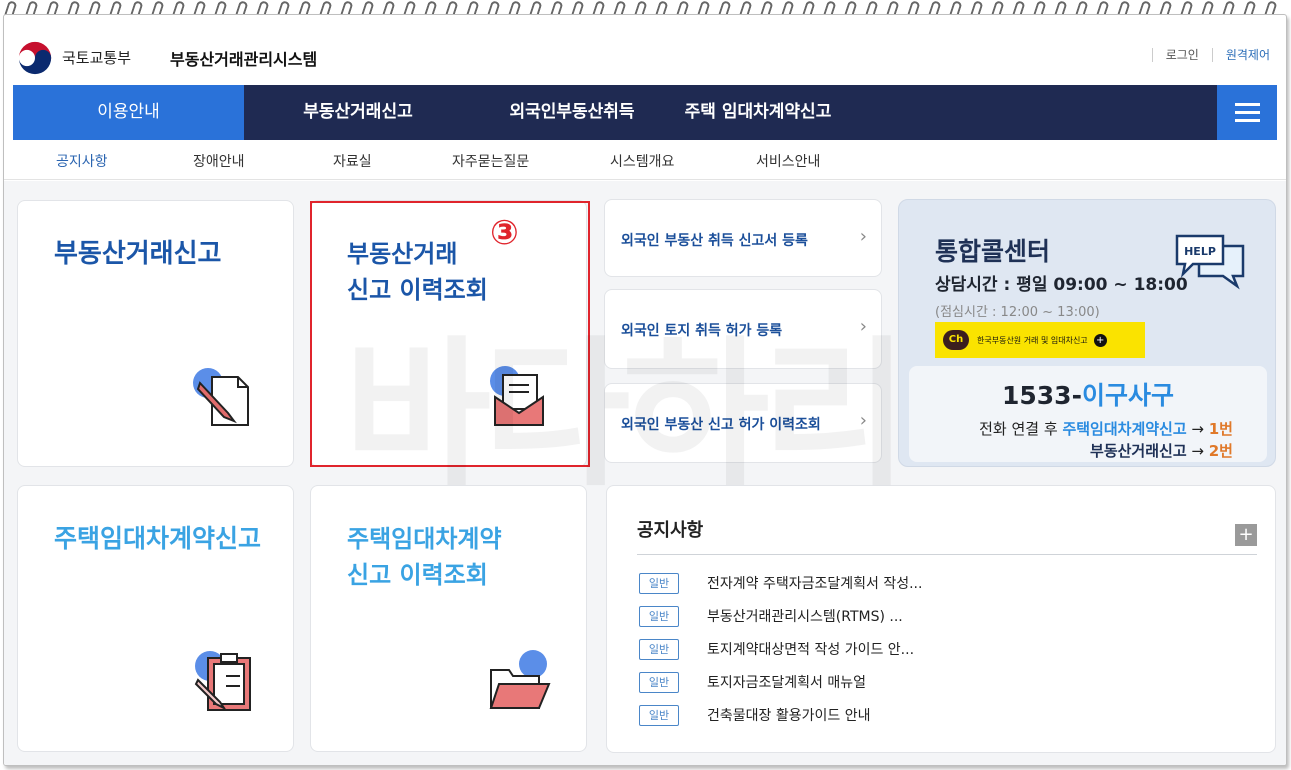 The width and height of the screenshot is (1291, 770). What do you see at coordinates (947, 554) in the screenshot?
I see `notice-divider` at bounding box center [947, 554].